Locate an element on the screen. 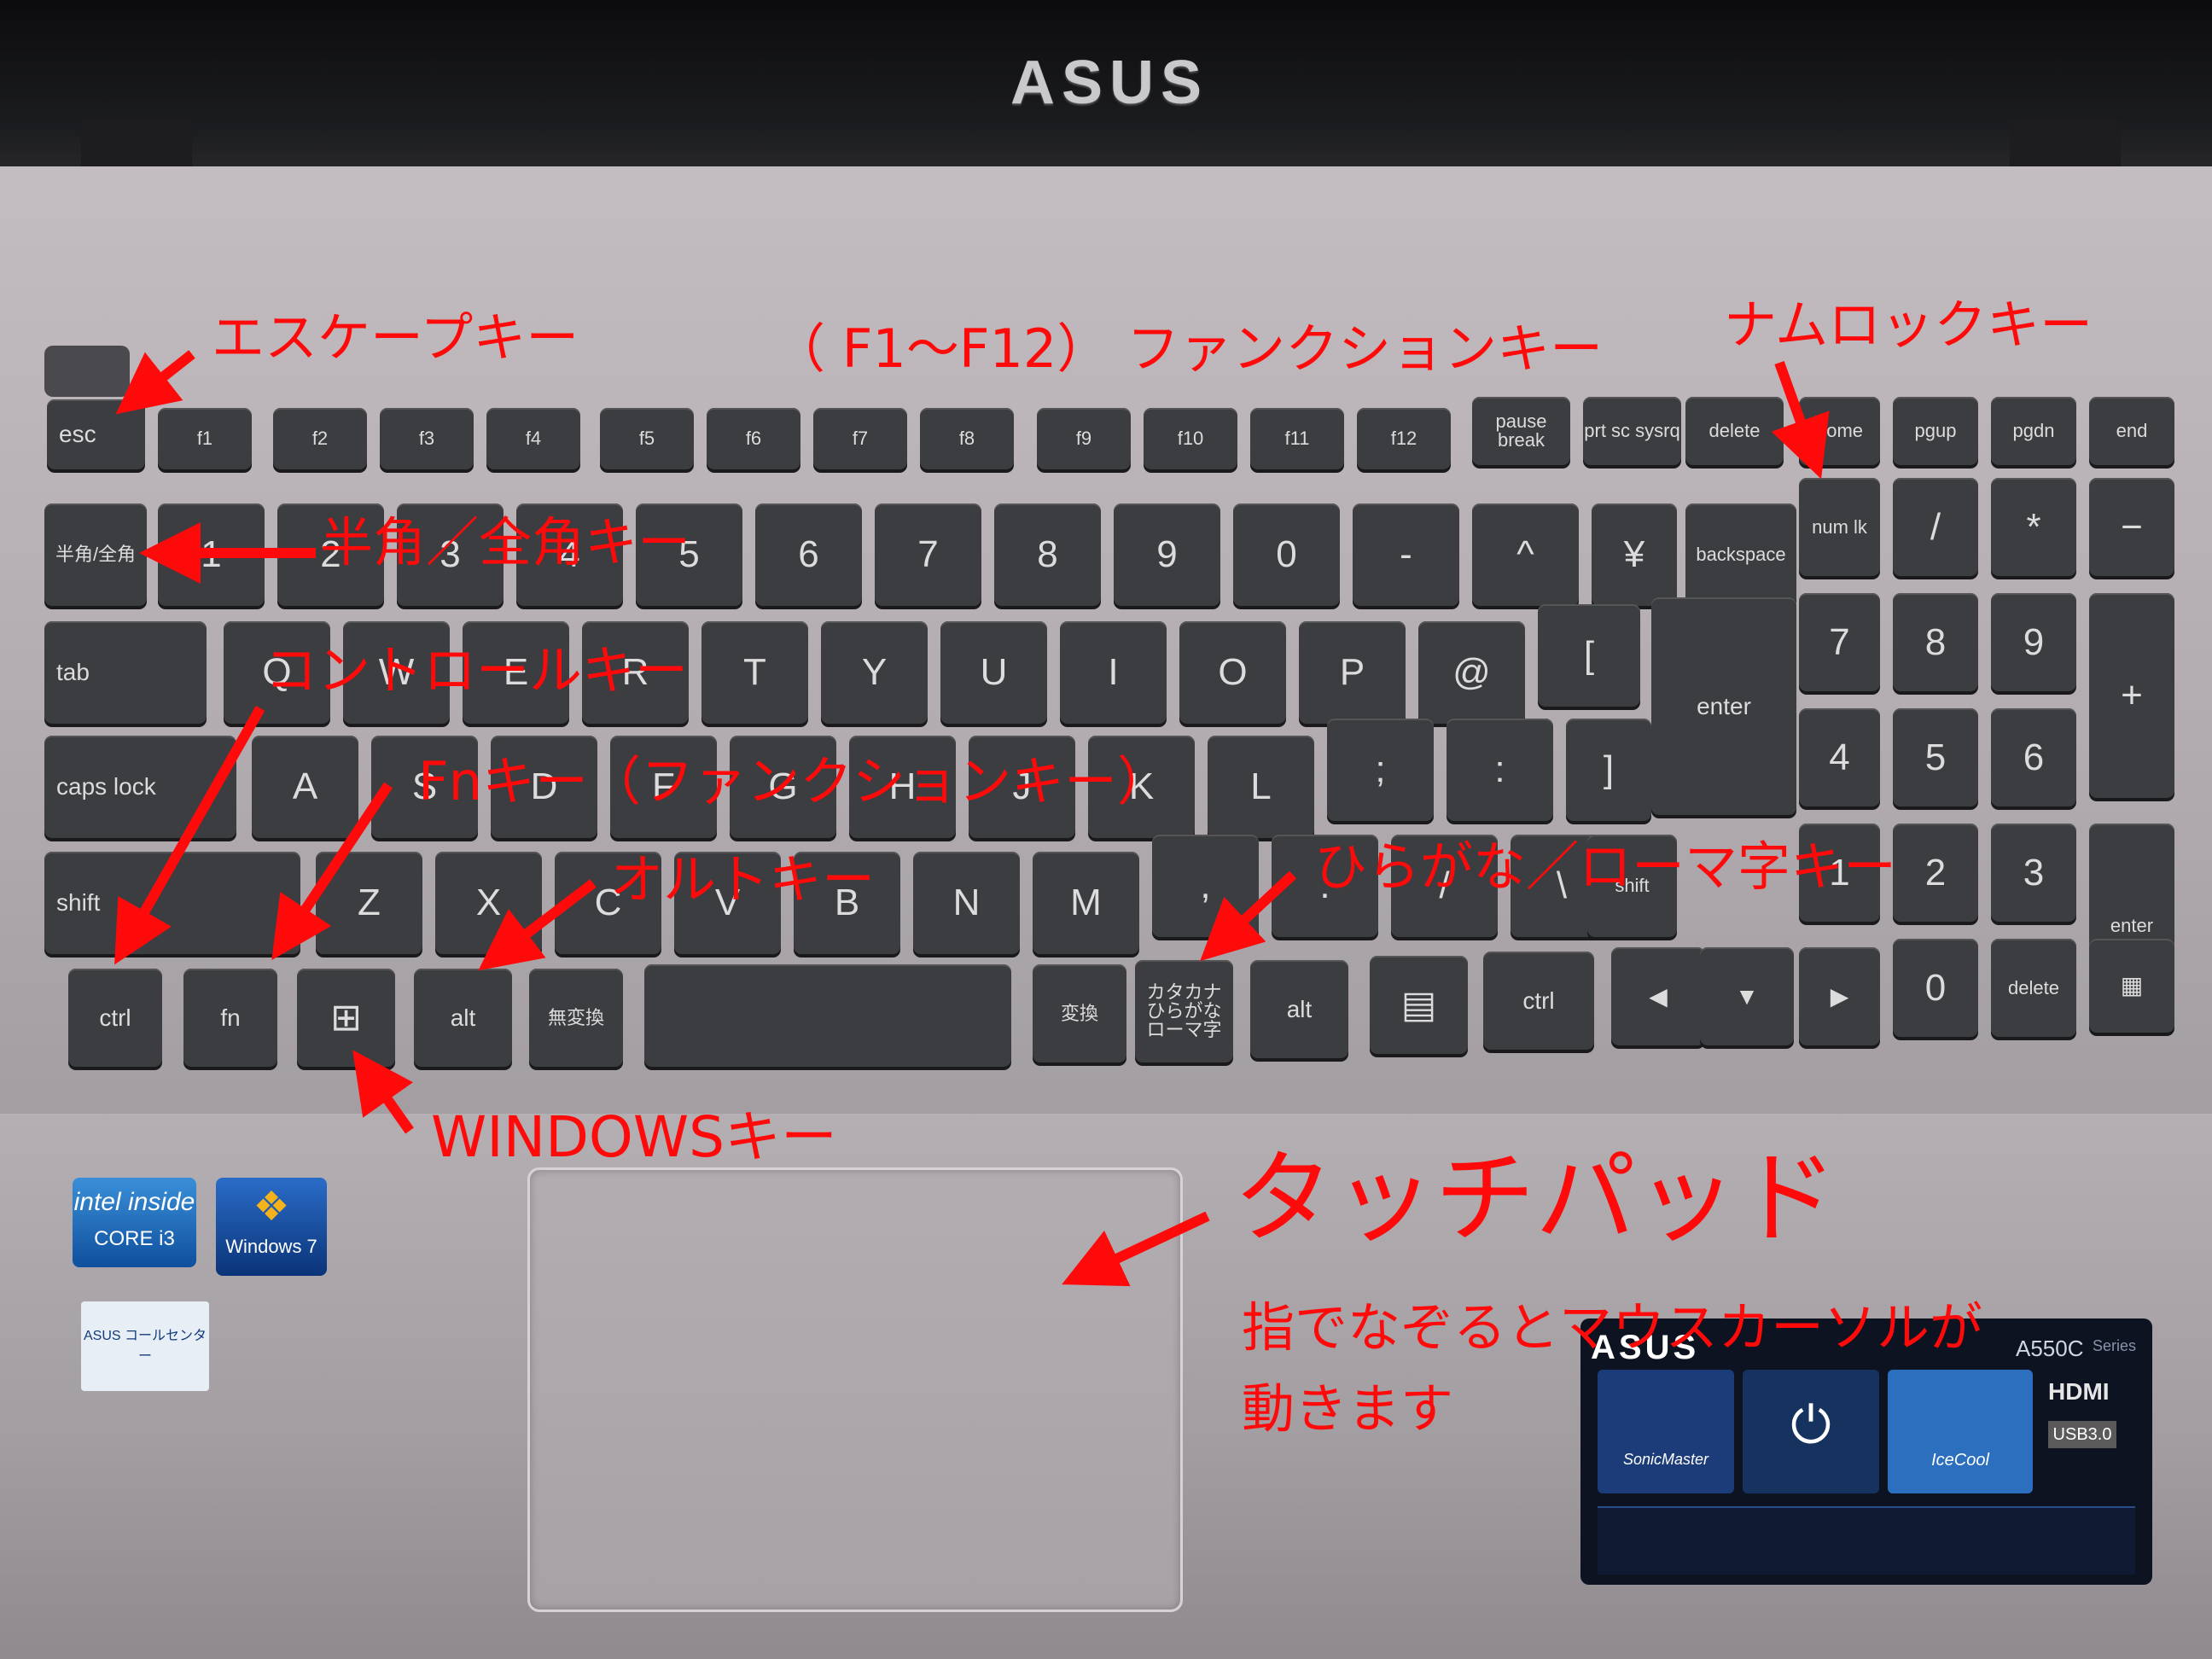 The width and height of the screenshot is (2212, 1659). arrow-windows is located at coordinates (383, 1092).